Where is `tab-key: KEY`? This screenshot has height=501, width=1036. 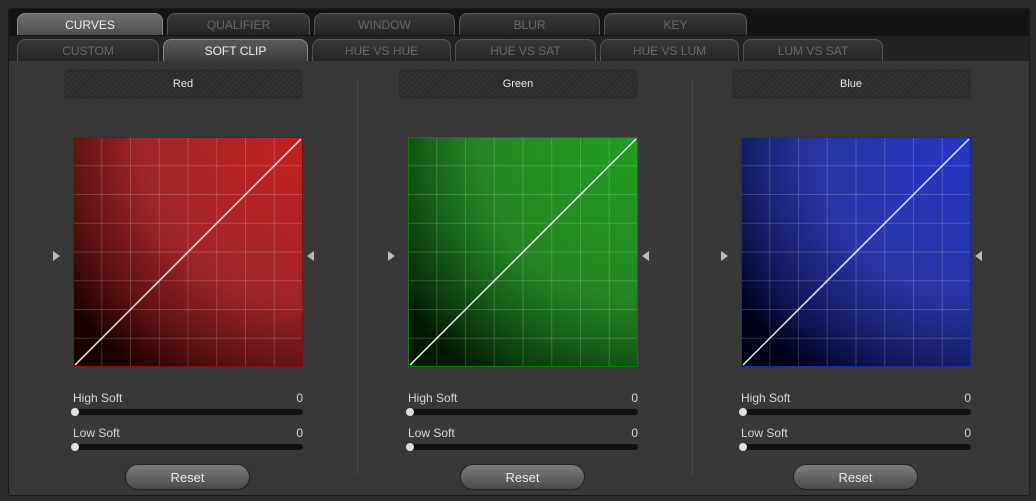 tab-key: KEY is located at coordinates (675, 24).